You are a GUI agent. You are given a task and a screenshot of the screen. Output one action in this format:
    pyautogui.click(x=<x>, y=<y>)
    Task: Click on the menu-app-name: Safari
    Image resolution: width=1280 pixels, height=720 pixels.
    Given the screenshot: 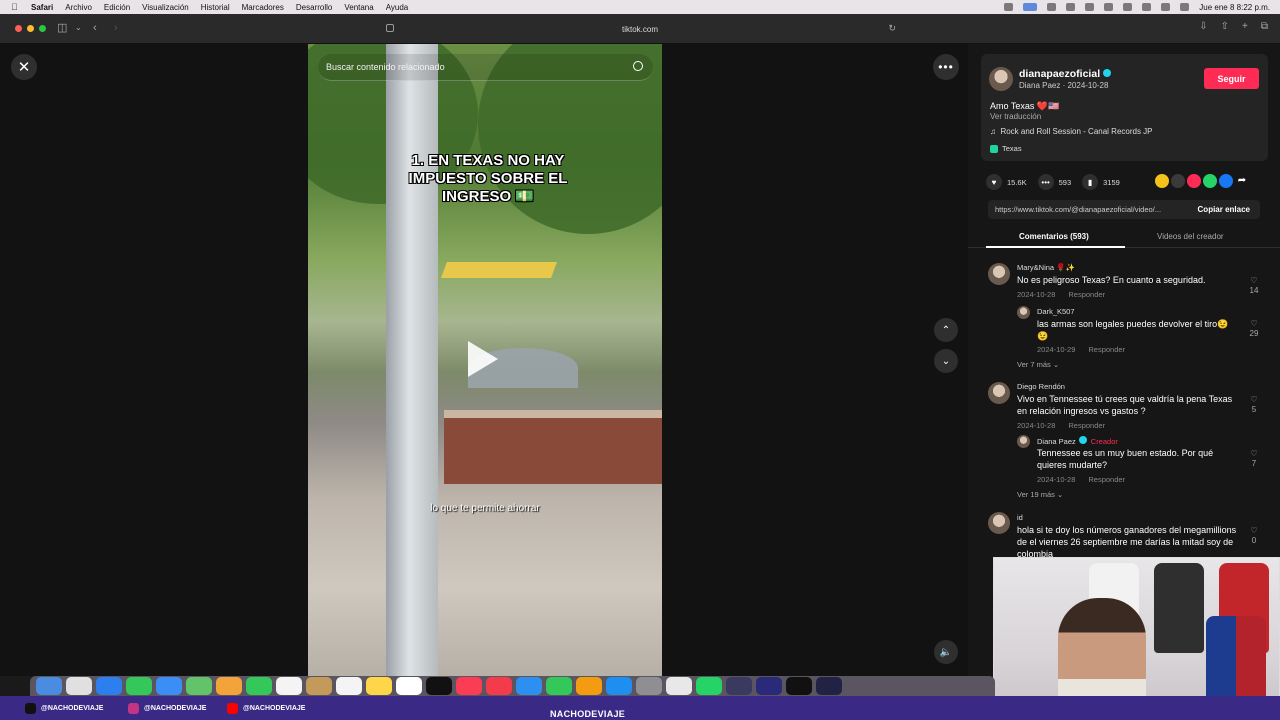 What is the action you would take?
    pyautogui.click(x=42, y=7)
    